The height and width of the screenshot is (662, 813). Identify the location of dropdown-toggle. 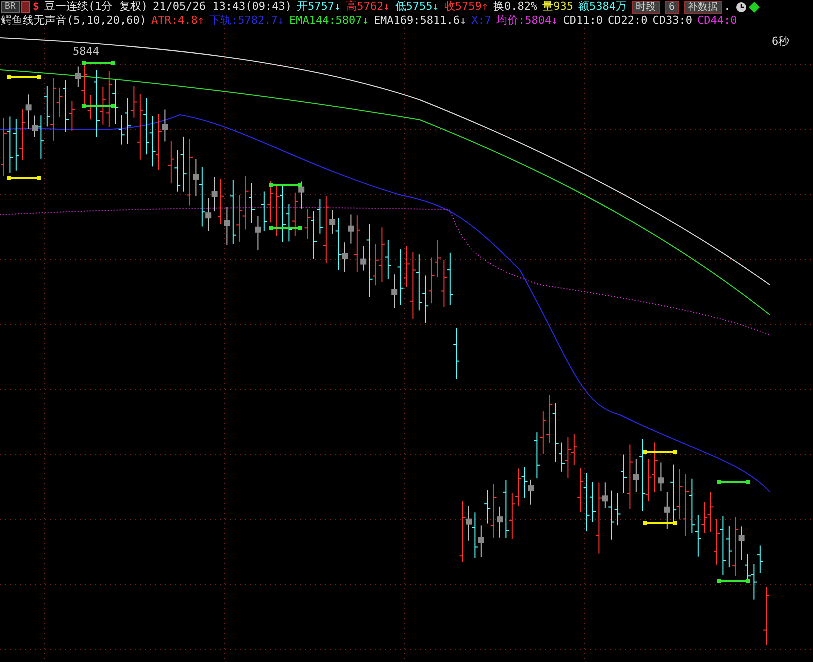
(25, 7).